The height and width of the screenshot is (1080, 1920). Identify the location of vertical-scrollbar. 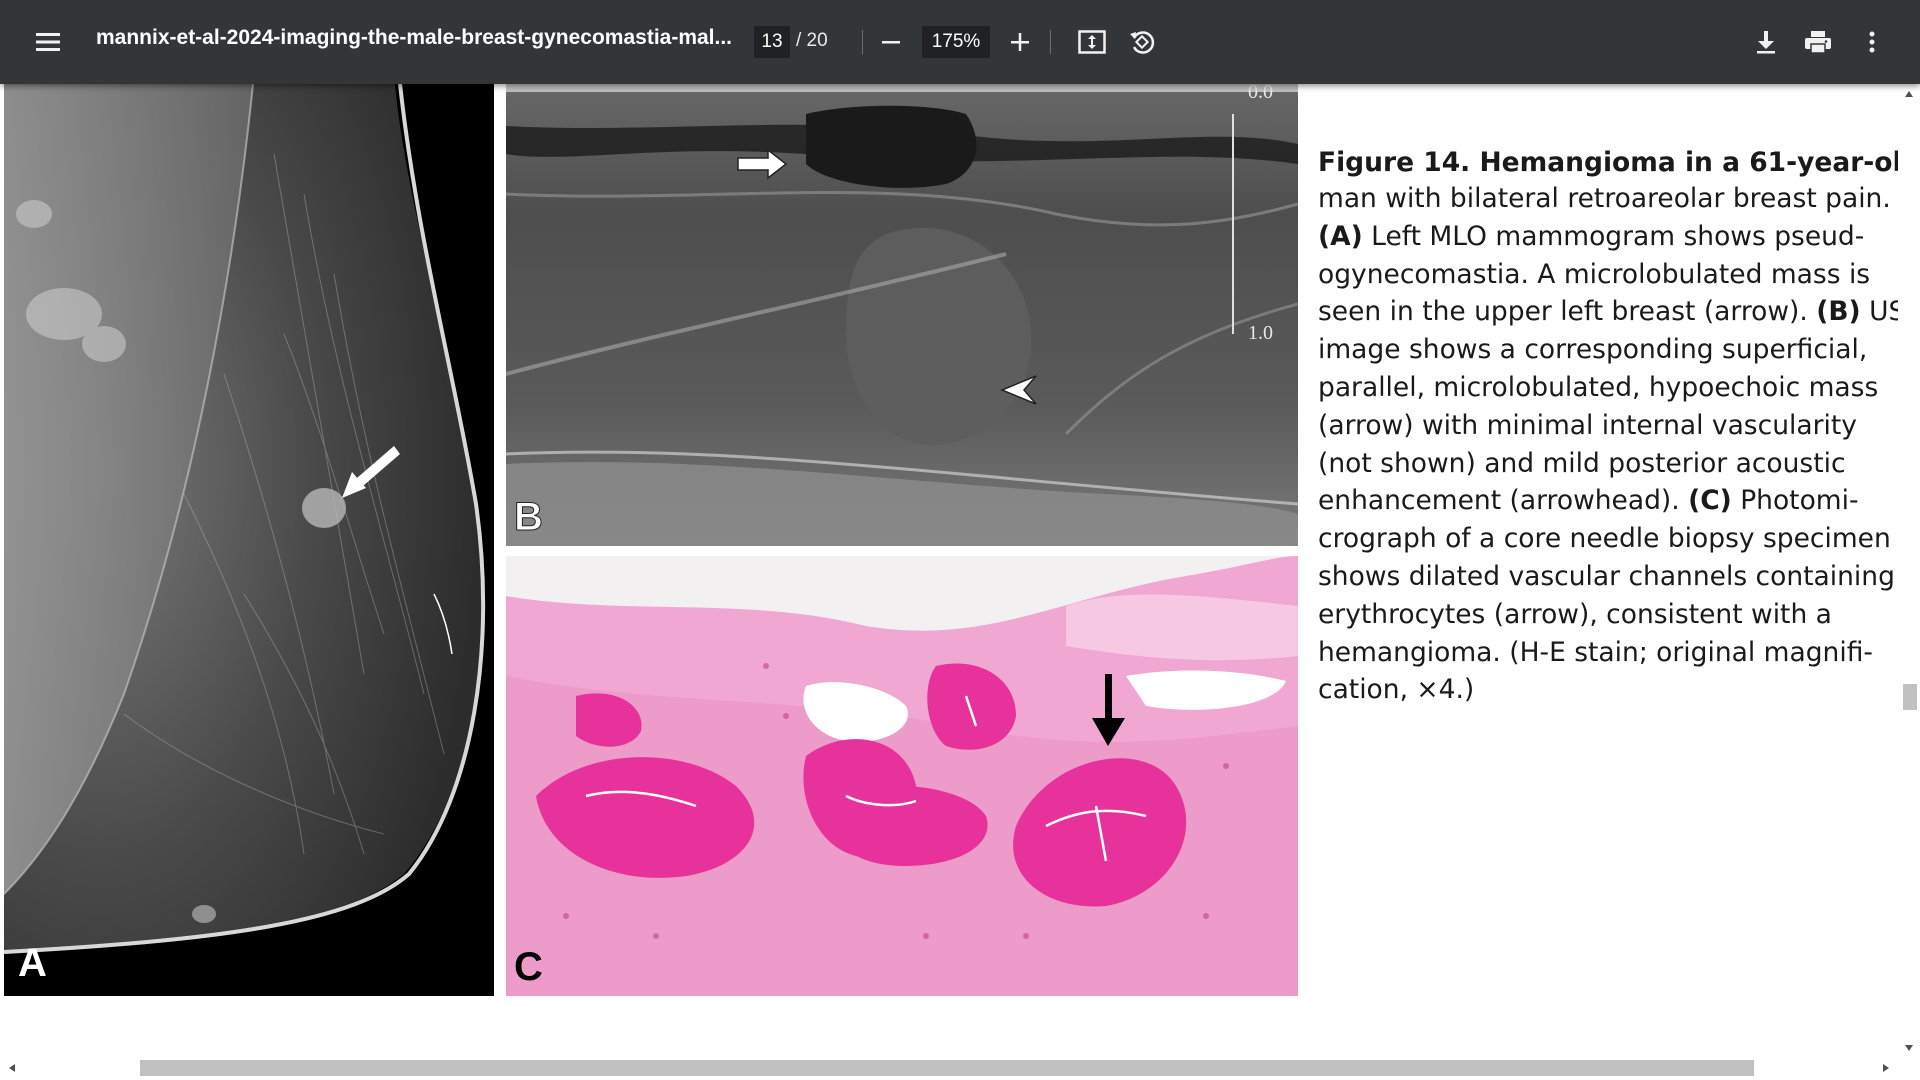
(1909, 571).